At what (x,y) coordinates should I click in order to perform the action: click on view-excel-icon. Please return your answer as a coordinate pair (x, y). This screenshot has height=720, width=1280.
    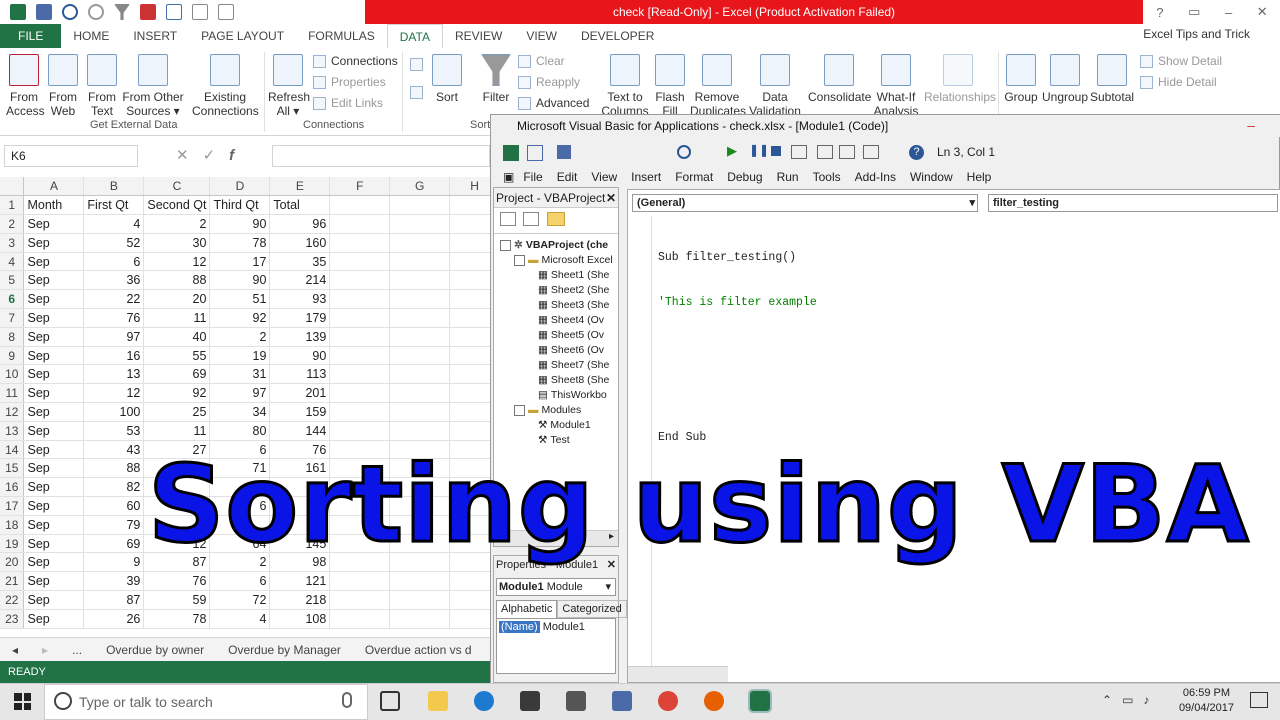
    Looking at the image, I should click on (511, 153).